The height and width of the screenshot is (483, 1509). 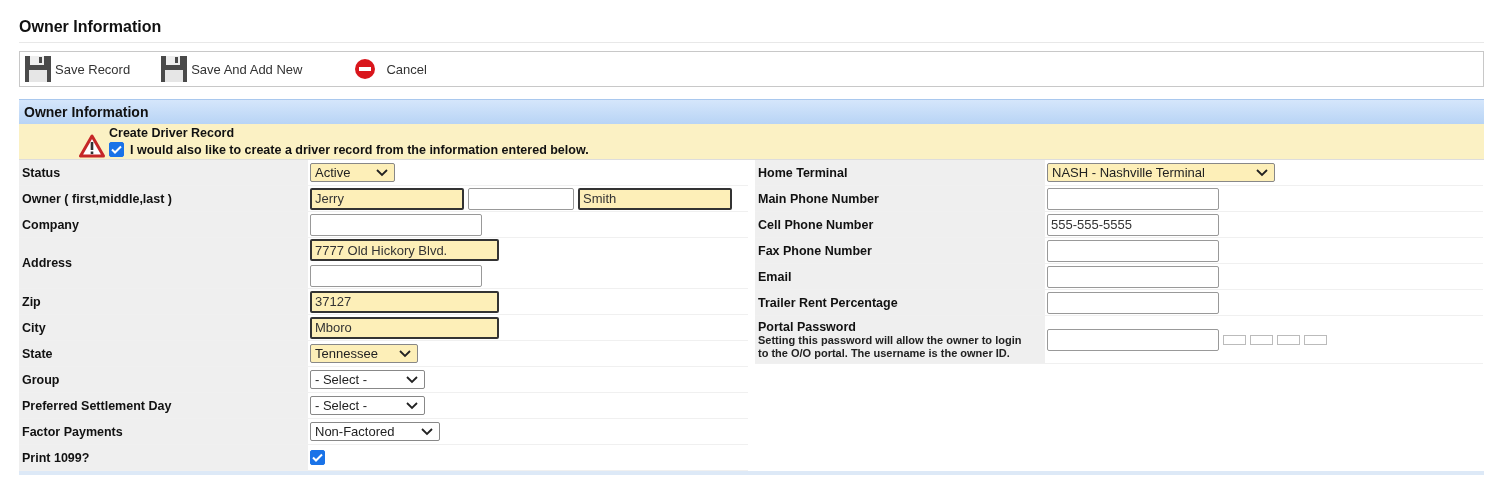 What do you see at coordinates (404, 327) in the screenshot?
I see `text-field: Mboro` at bounding box center [404, 327].